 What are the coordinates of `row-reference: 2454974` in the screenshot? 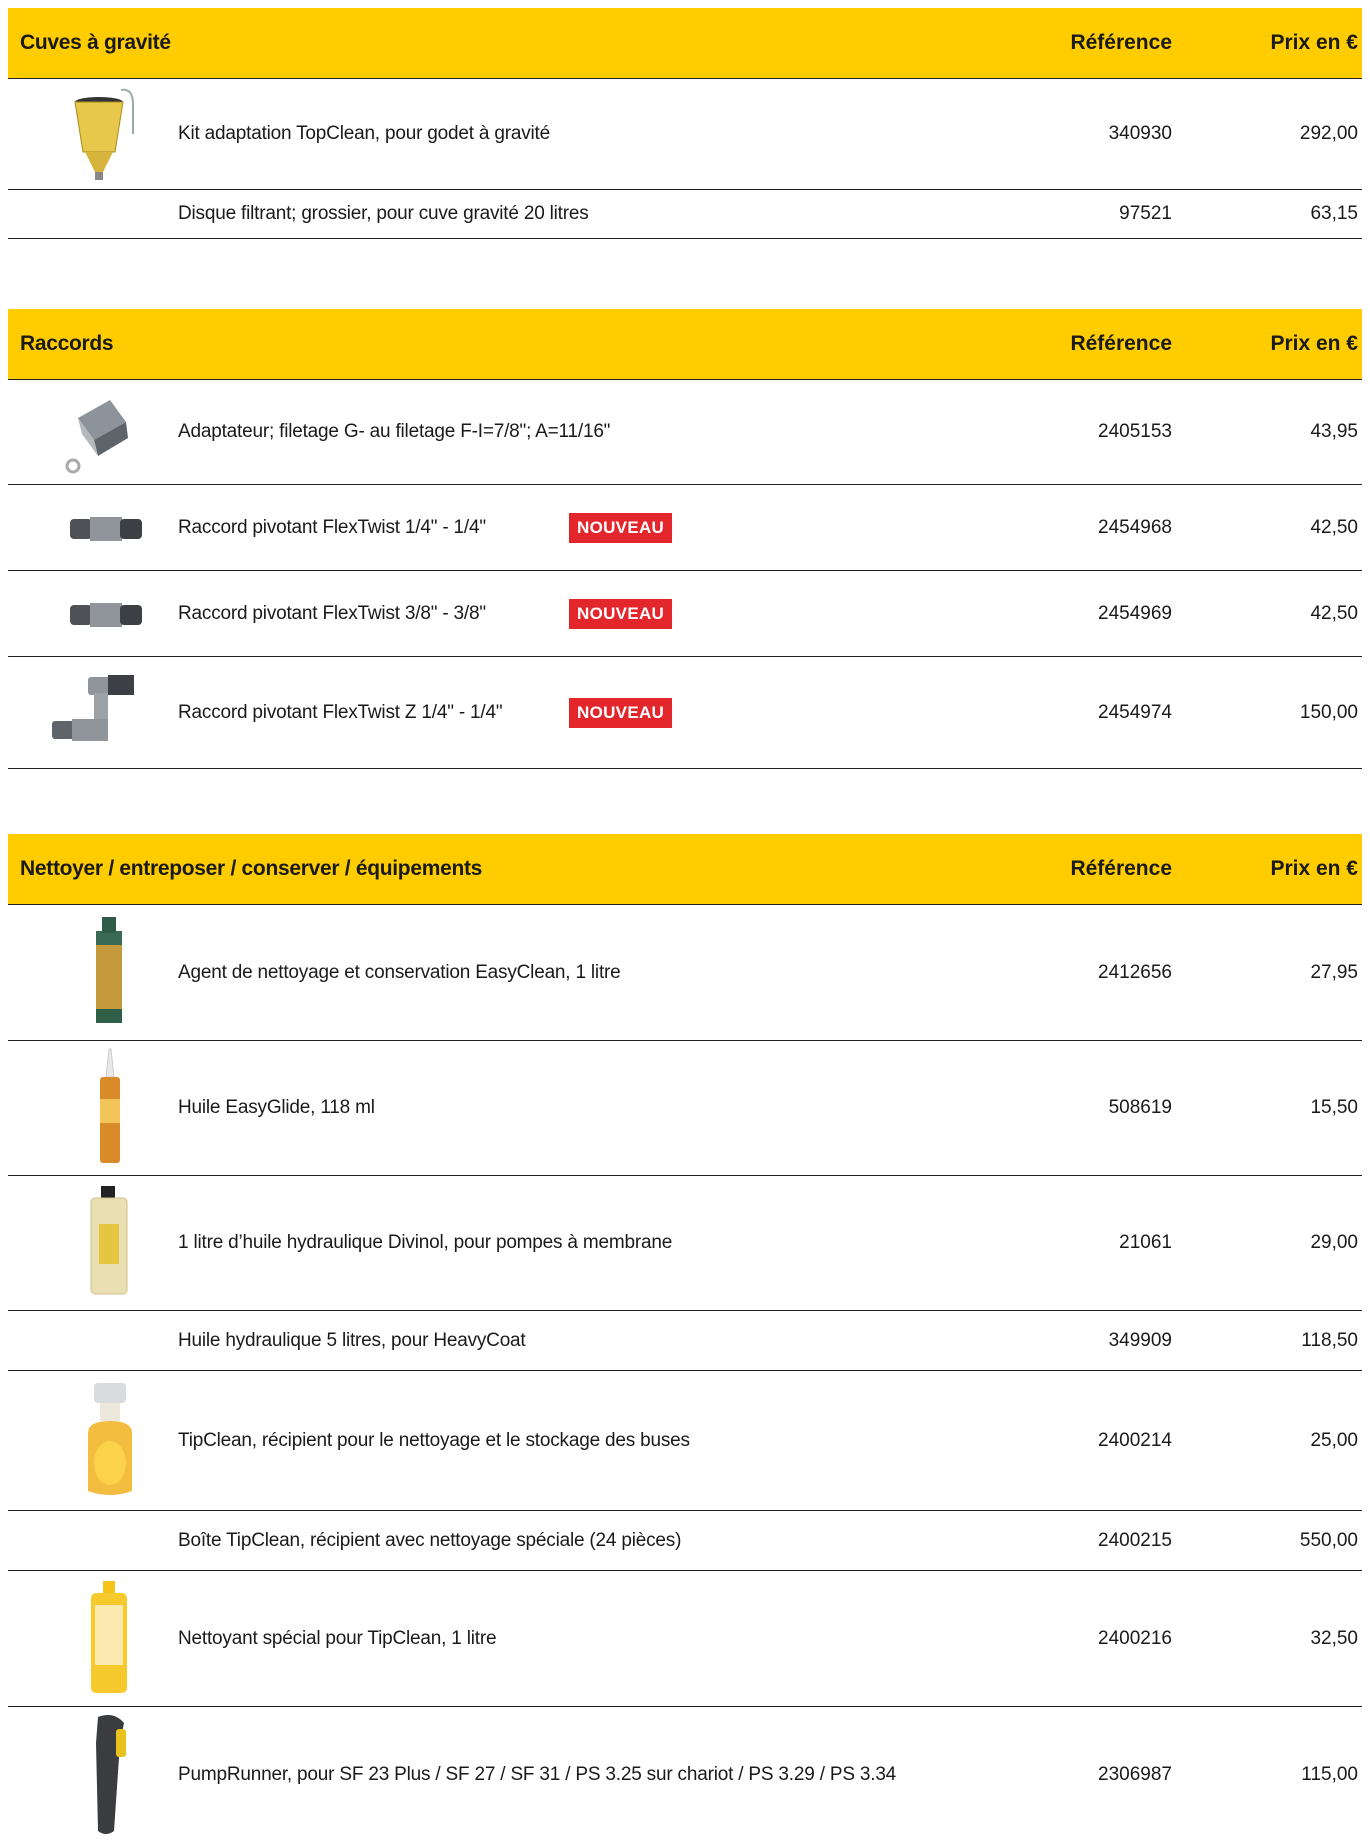 It's located at (1135, 712).